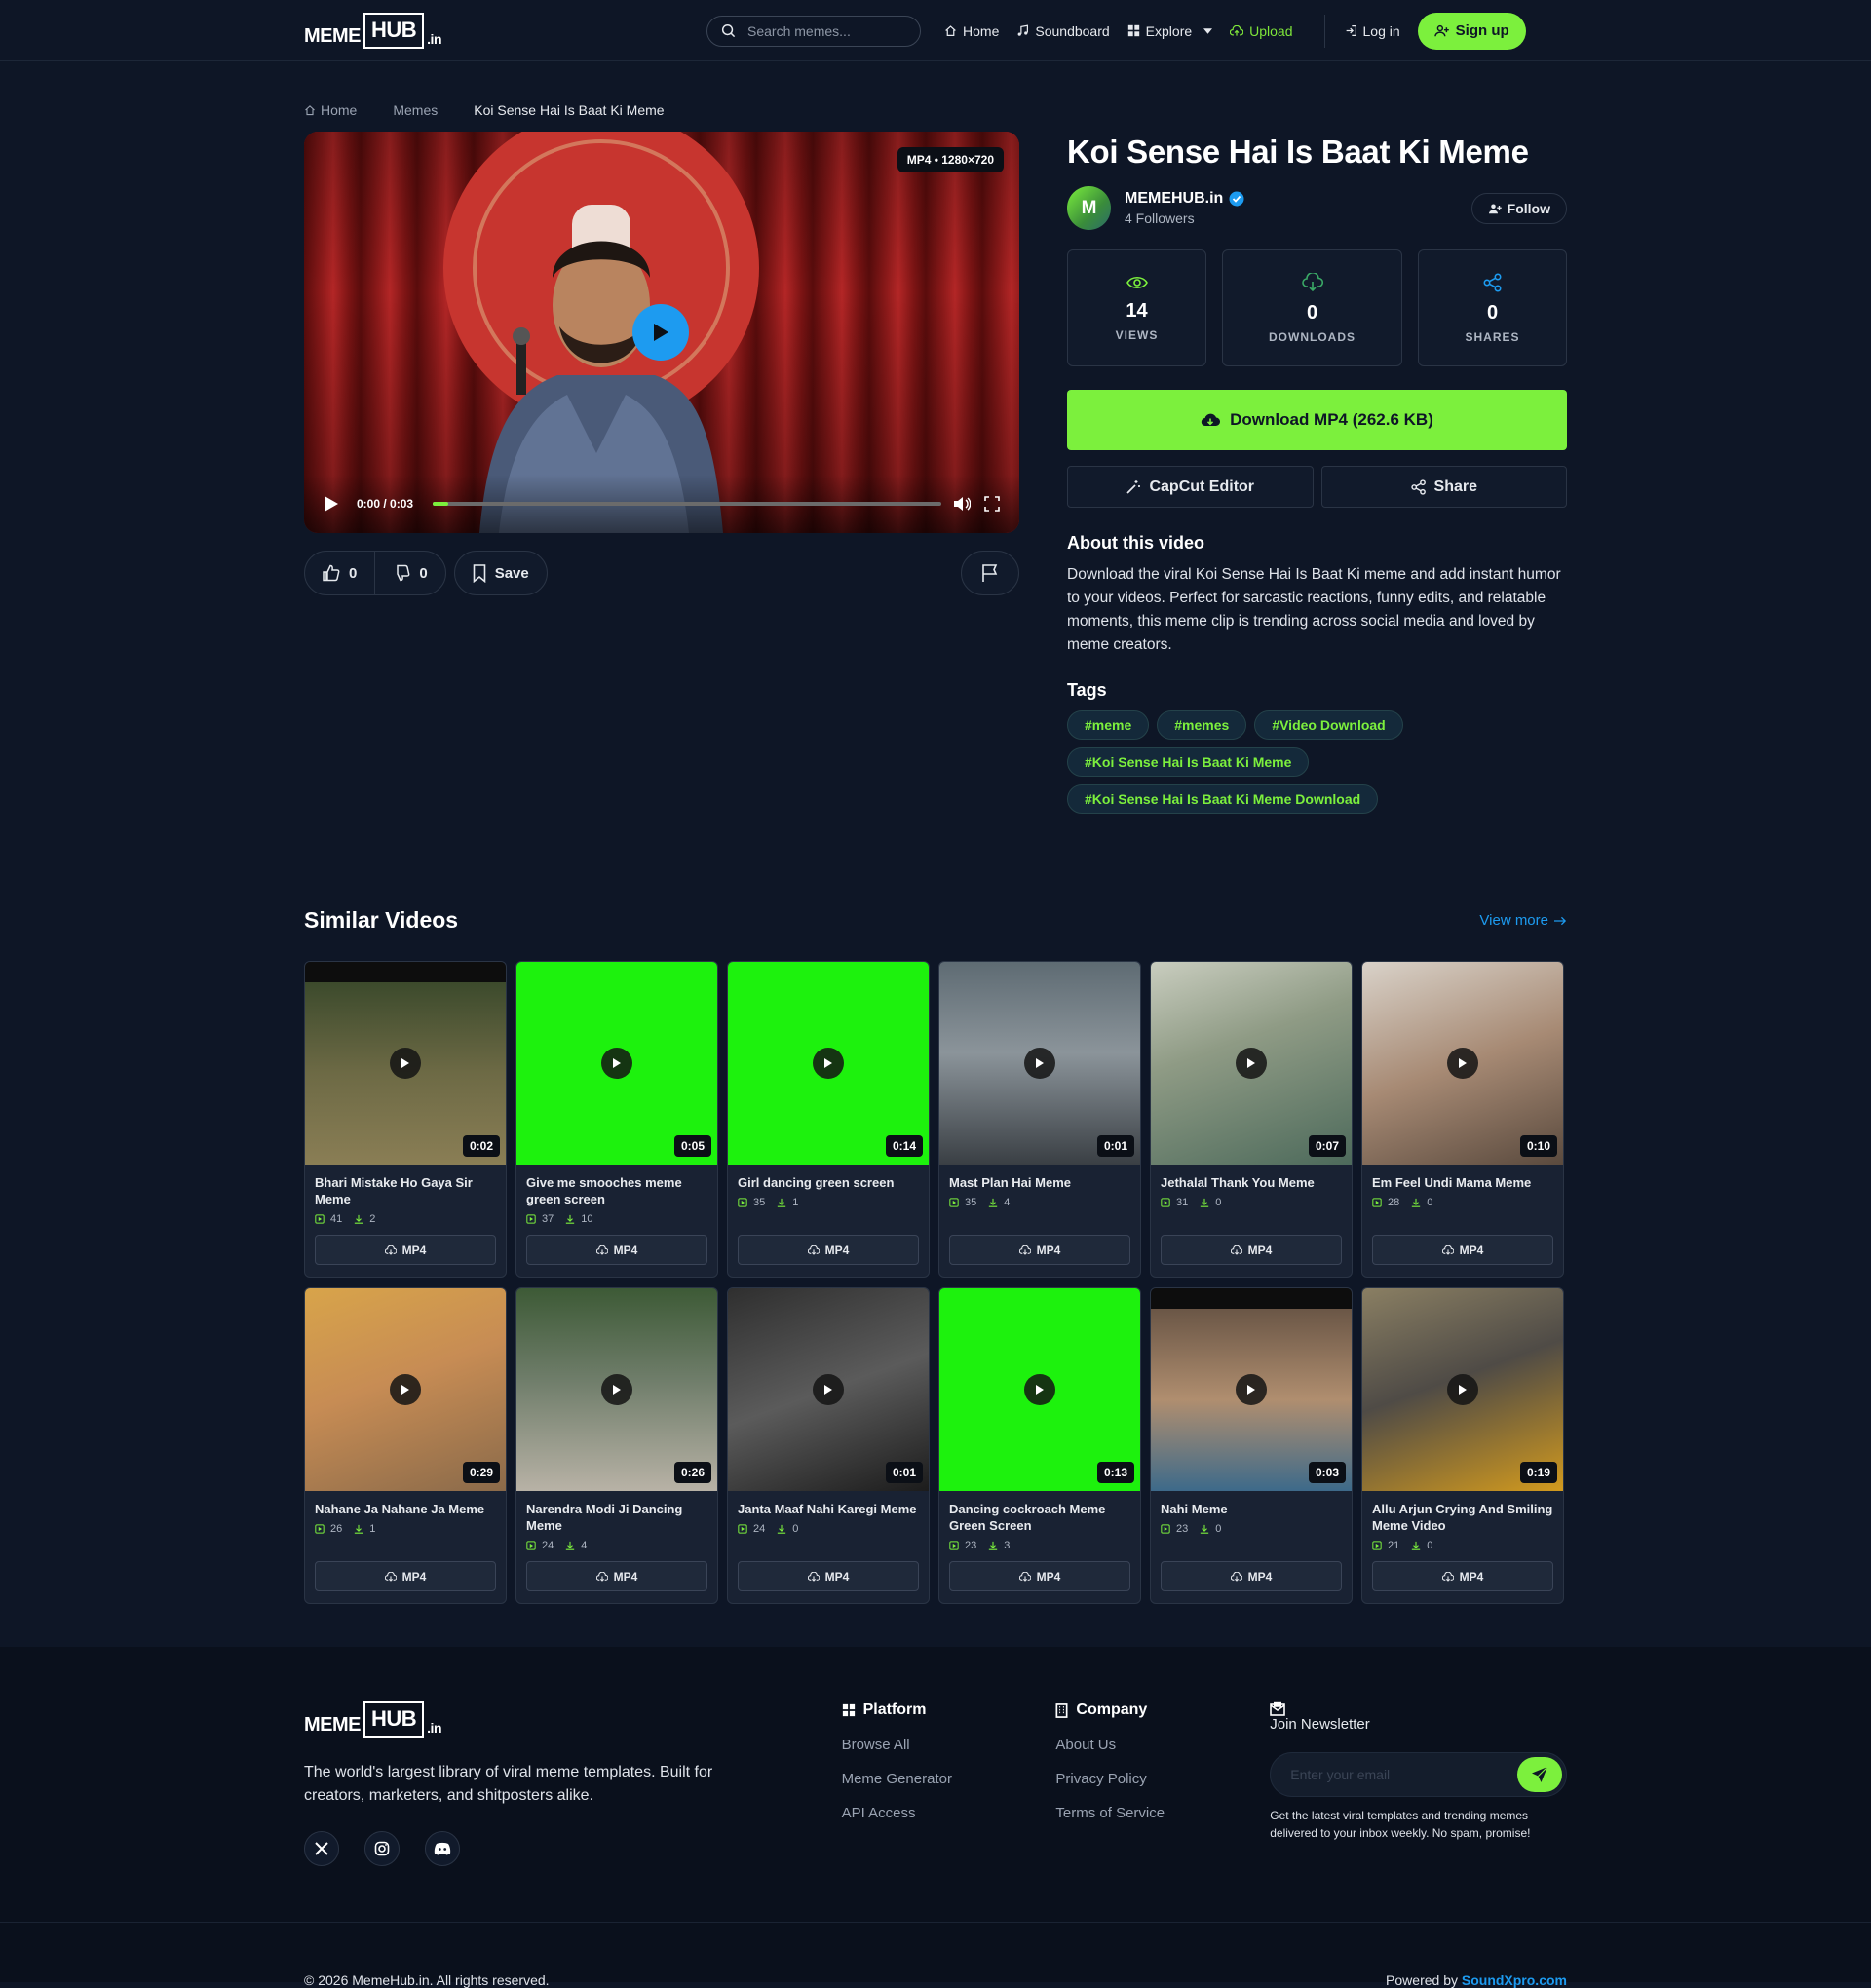 This screenshot has width=1871, height=1988. I want to click on video-card-title: Bhari Mistake Ho Gaya Sir Meme, so click(405, 1190).